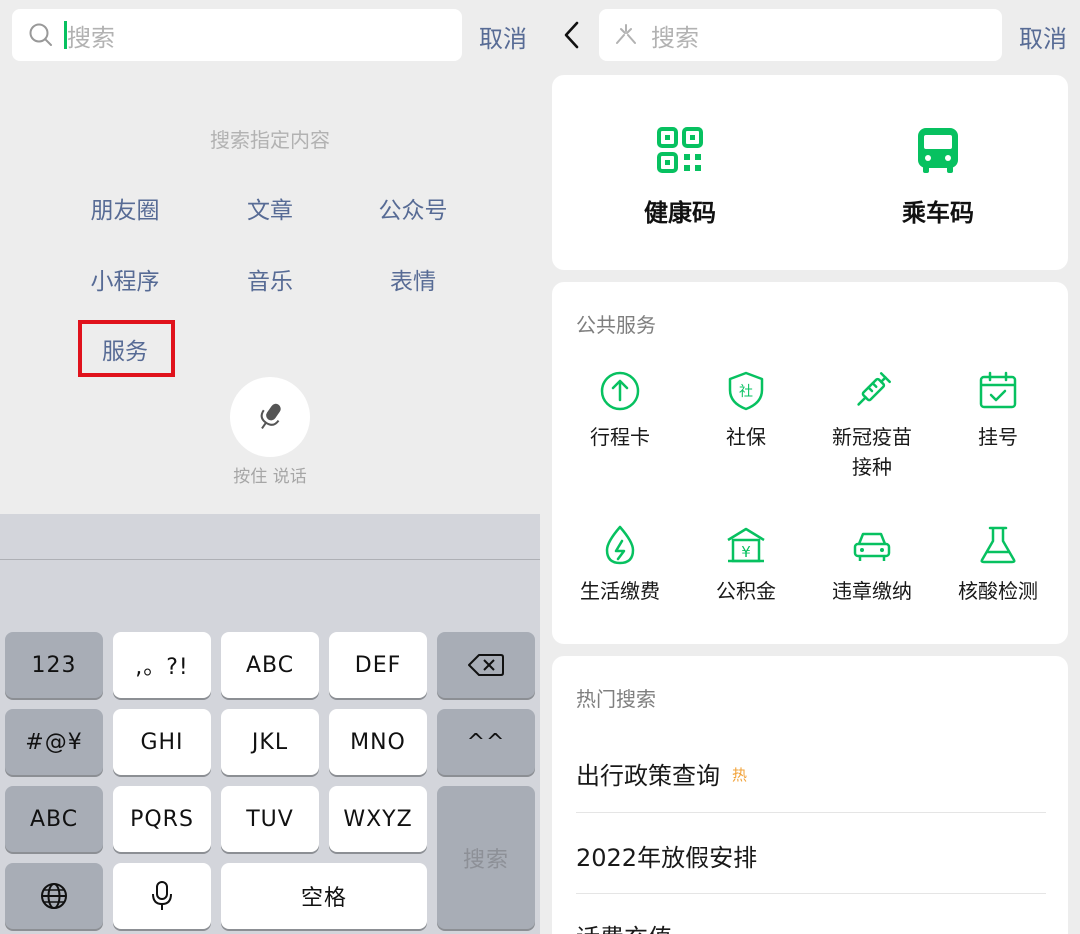 This screenshot has width=1080, height=934. What do you see at coordinates (874, 389) in the screenshot?
I see `syringe-icon` at bounding box center [874, 389].